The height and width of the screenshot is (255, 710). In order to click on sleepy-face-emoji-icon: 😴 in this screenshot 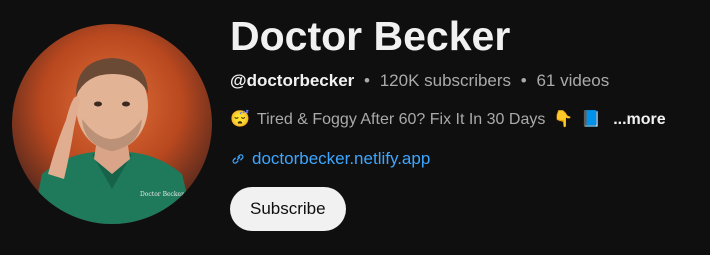, I will do `click(240, 119)`.